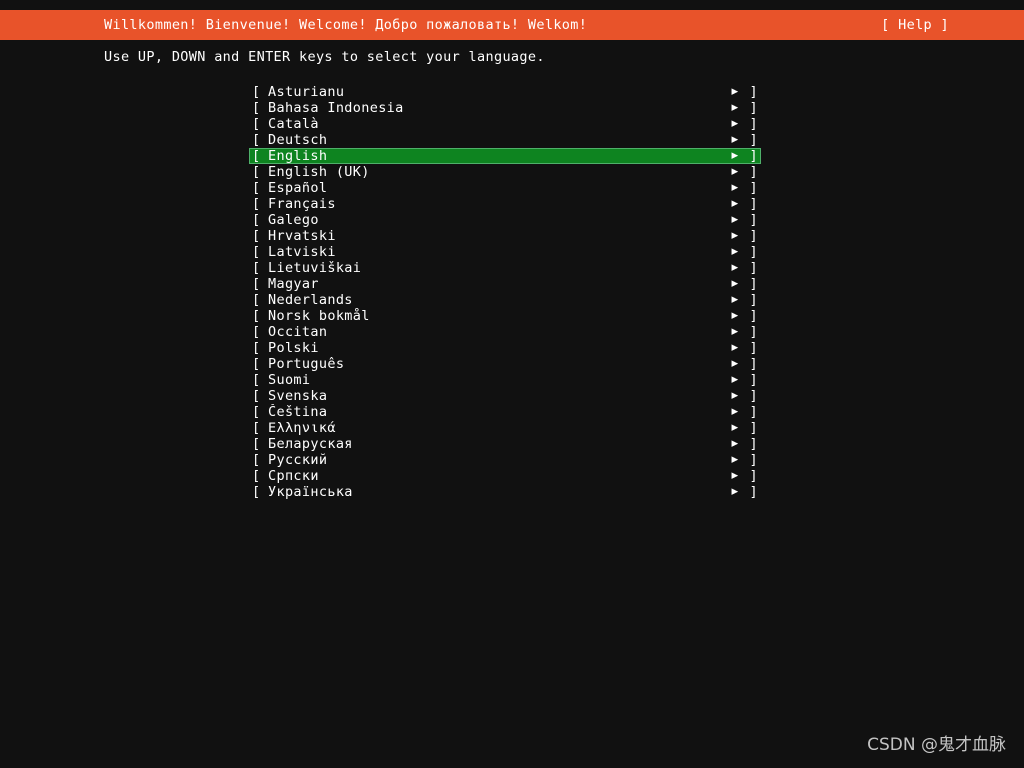  I want to click on language-row: [Čeština ▶], so click(505, 412).